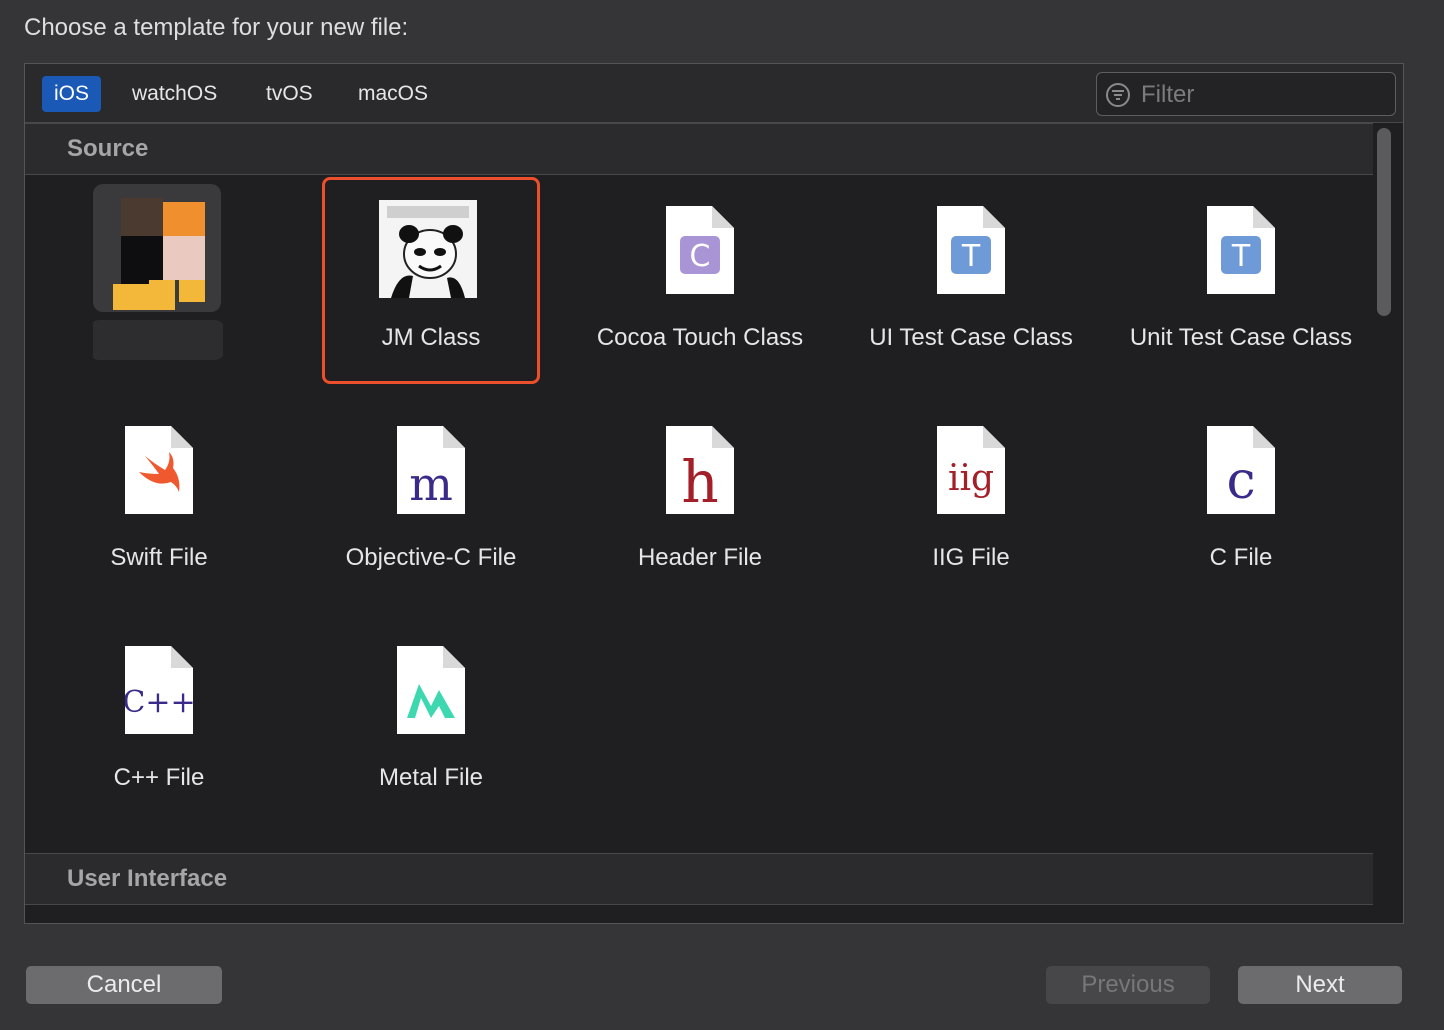  What do you see at coordinates (1384, 222) in the screenshot?
I see `scrollbar-thumb` at bounding box center [1384, 222].